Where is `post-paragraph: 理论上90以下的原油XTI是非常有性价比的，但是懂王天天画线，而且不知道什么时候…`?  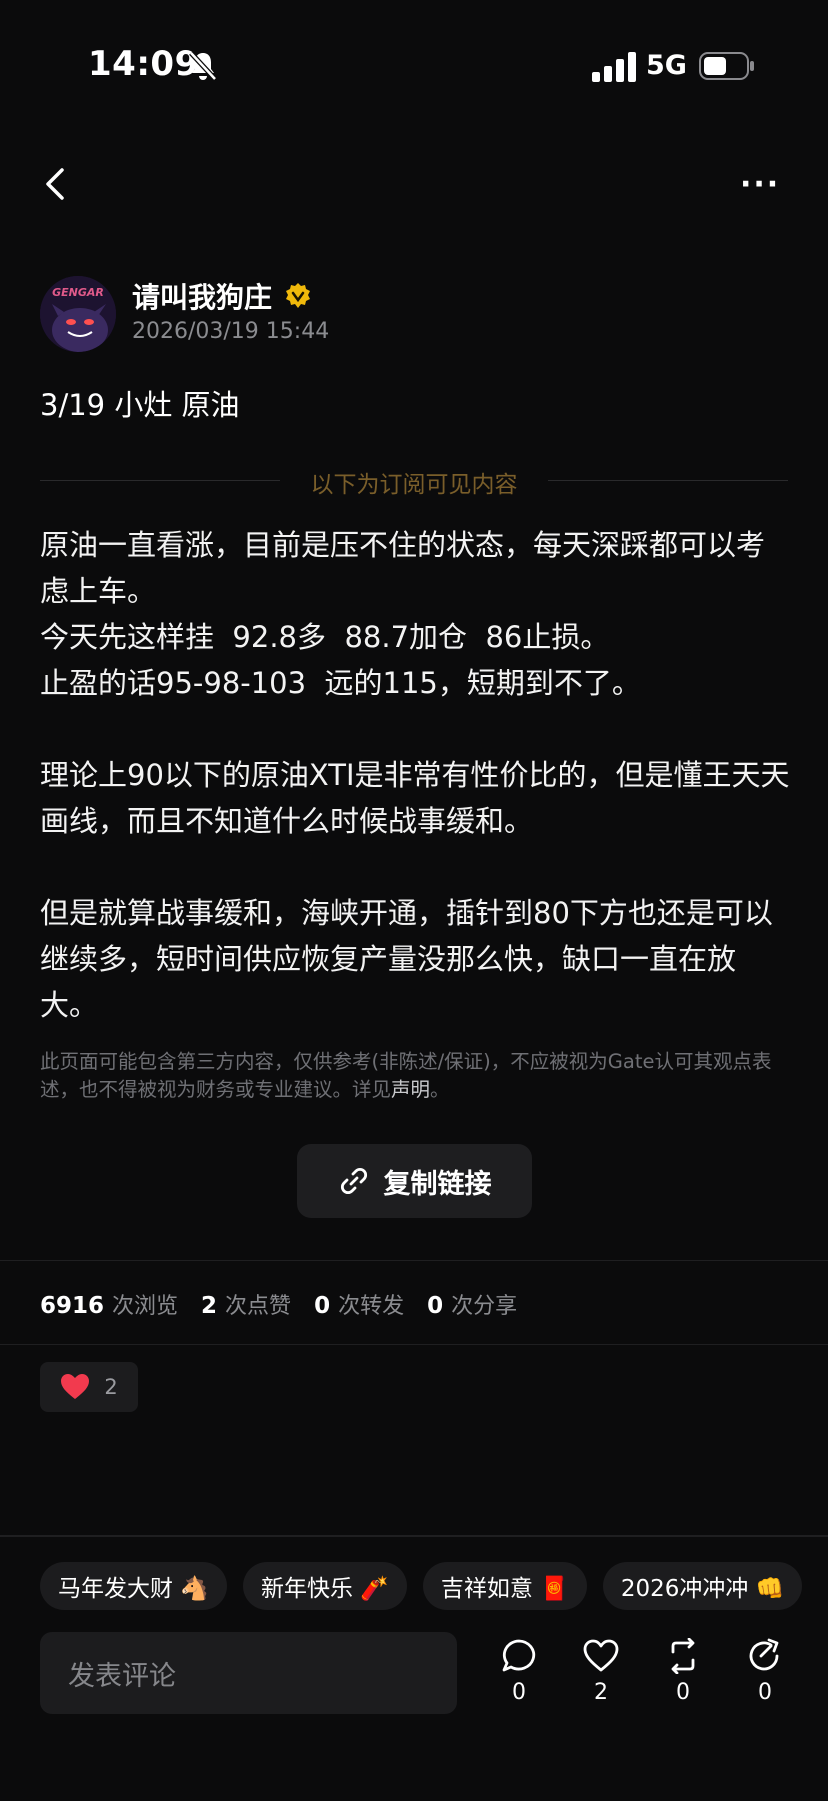 post-paragraph: 理论上90以下的原油XTI是非常有性价比的，但是懂王天天画线，而且不知道什么时候… is located at coordinates (415, 798).